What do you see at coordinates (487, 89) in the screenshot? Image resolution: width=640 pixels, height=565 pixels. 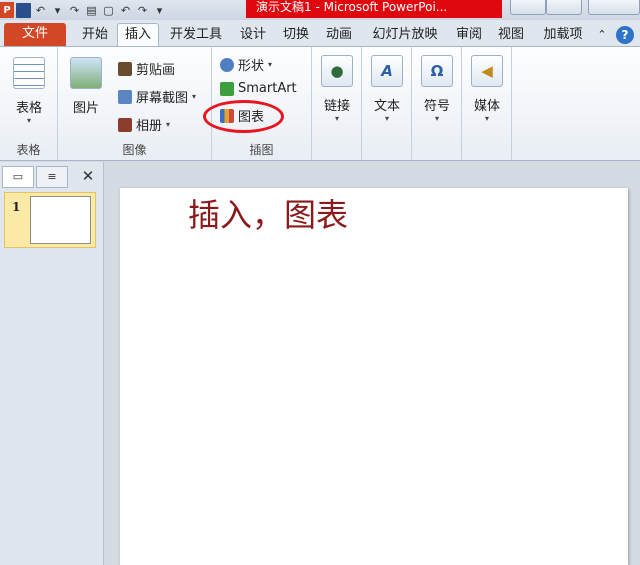 I see `media-button: ◀ 媒体 ▾` at bounding box center [487, 89].